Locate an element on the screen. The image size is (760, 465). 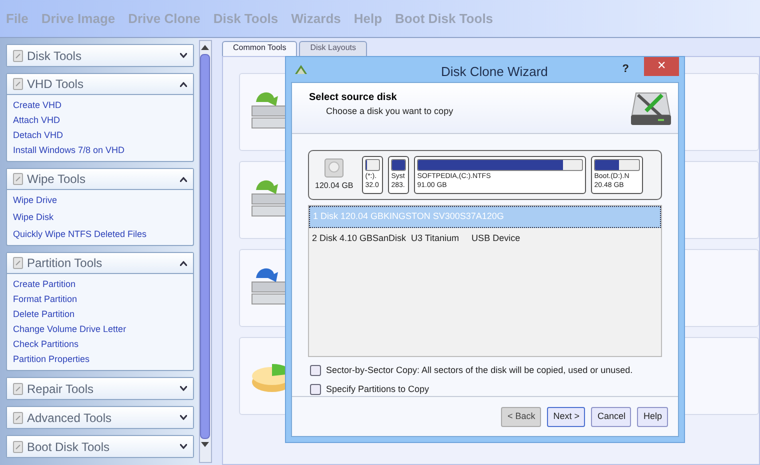
disk-row: 2 Disk 4.10 GBSanDisk U3 Titanium USB Device is located at coordinates (485, 239).